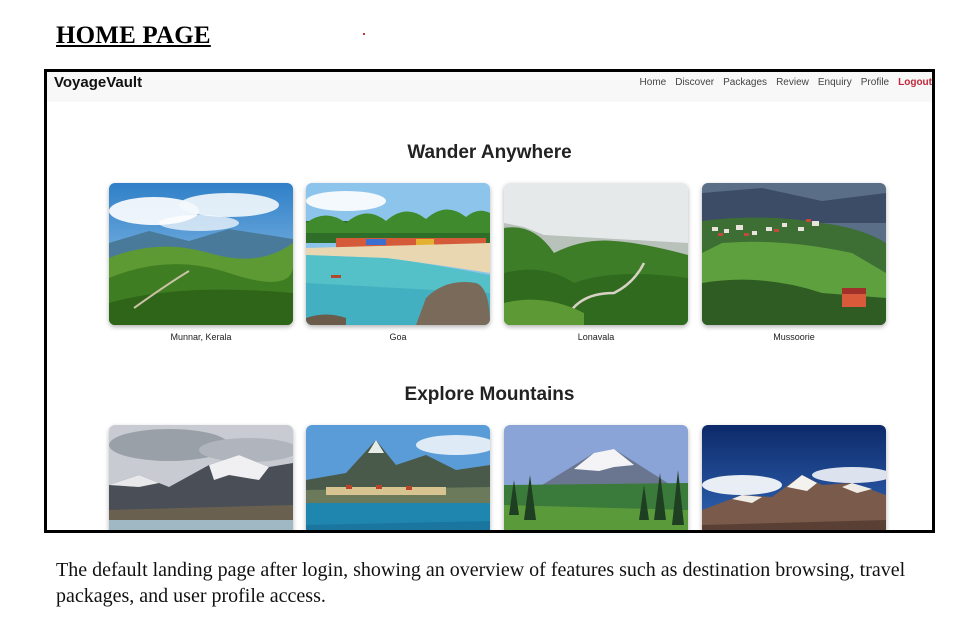 The width and height of the screenshot is (953, 623). Describe the element at coordinates (596, 254) in the screenshot. I see `lonavala-image` at that location.